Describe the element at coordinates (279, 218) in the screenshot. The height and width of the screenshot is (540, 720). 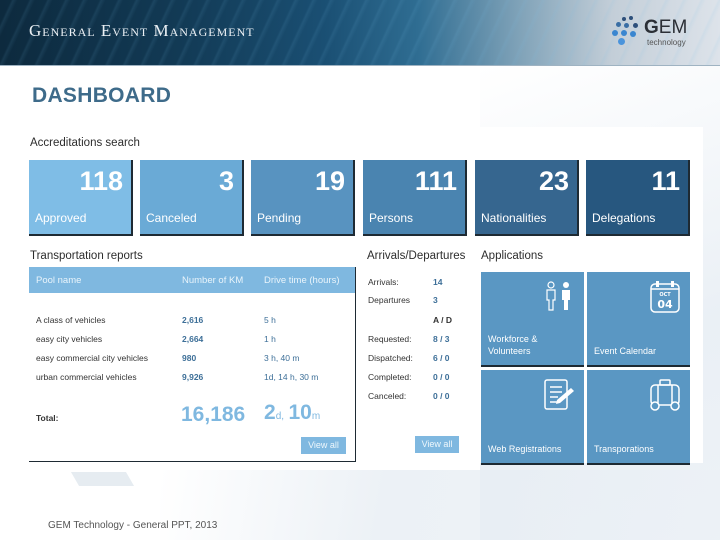
I see `tile-label: Pending` at that location.